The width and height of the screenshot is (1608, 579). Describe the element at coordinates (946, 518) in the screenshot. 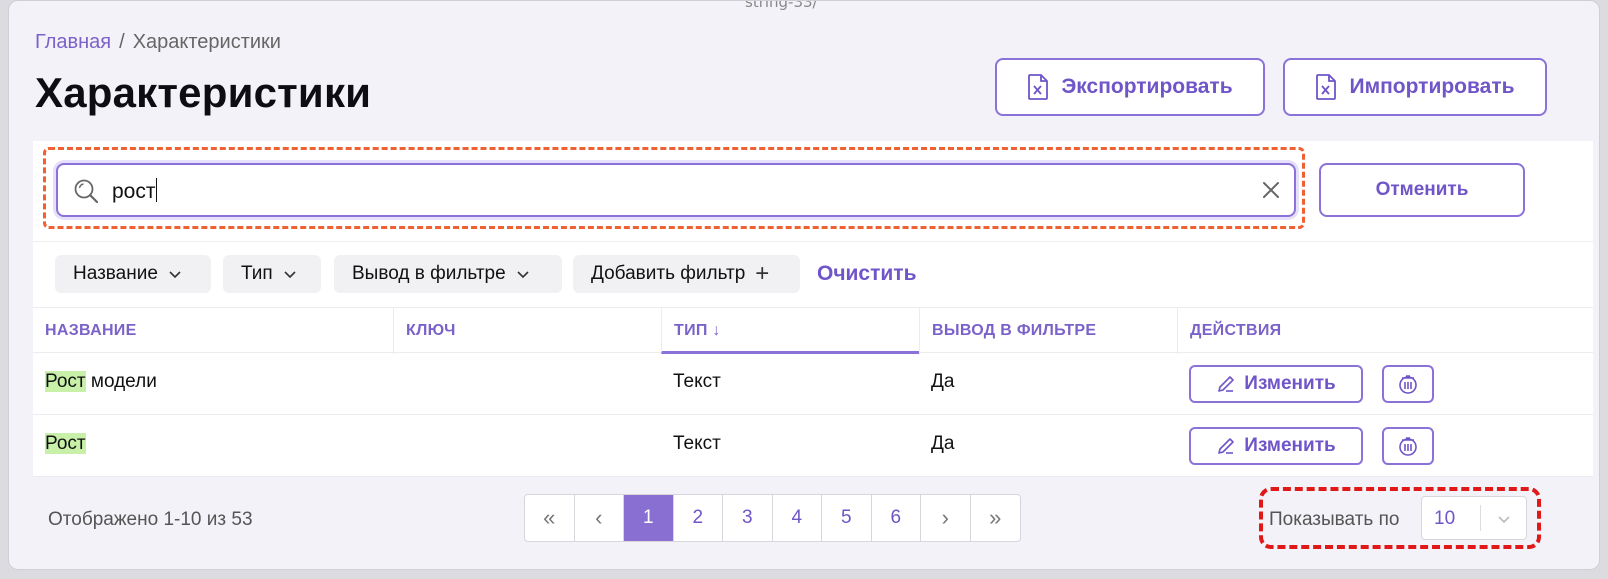

I see `next-page-button: ›` at that location.